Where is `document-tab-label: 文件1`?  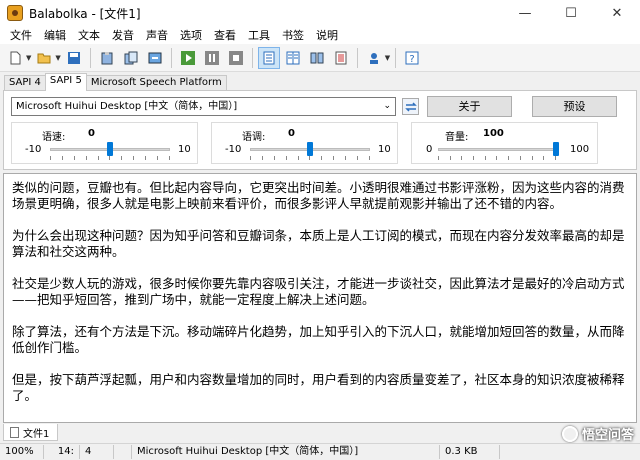
document-tab-label: 文件1 is located at coordinates (36, 434).